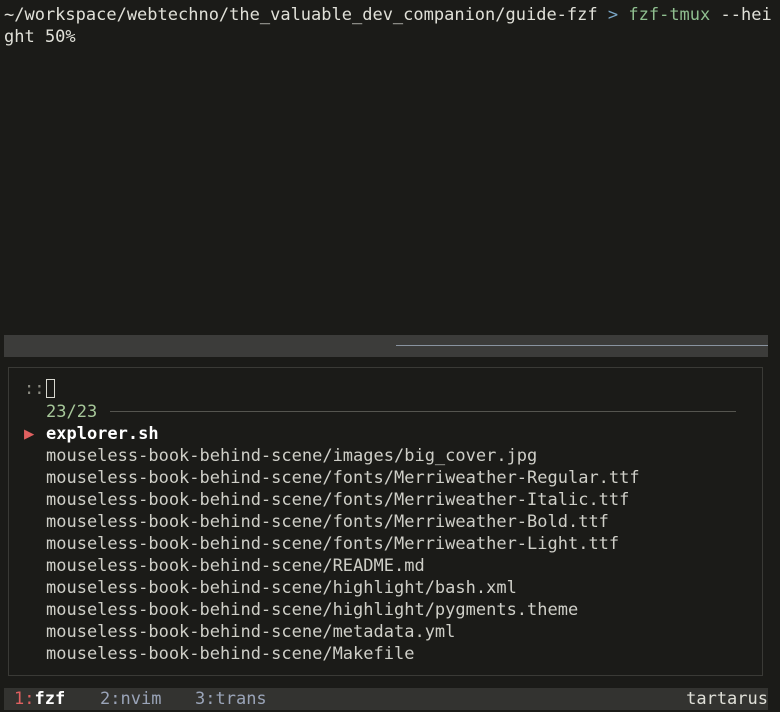  I want to click on tmux-window-3: 3:trans, so click(231, 699).